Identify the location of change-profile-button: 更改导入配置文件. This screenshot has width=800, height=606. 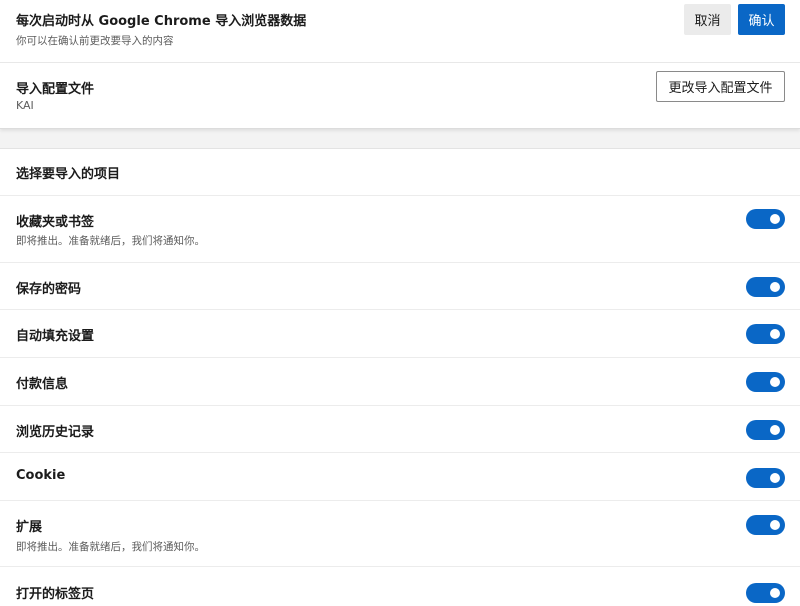
(720, 86).